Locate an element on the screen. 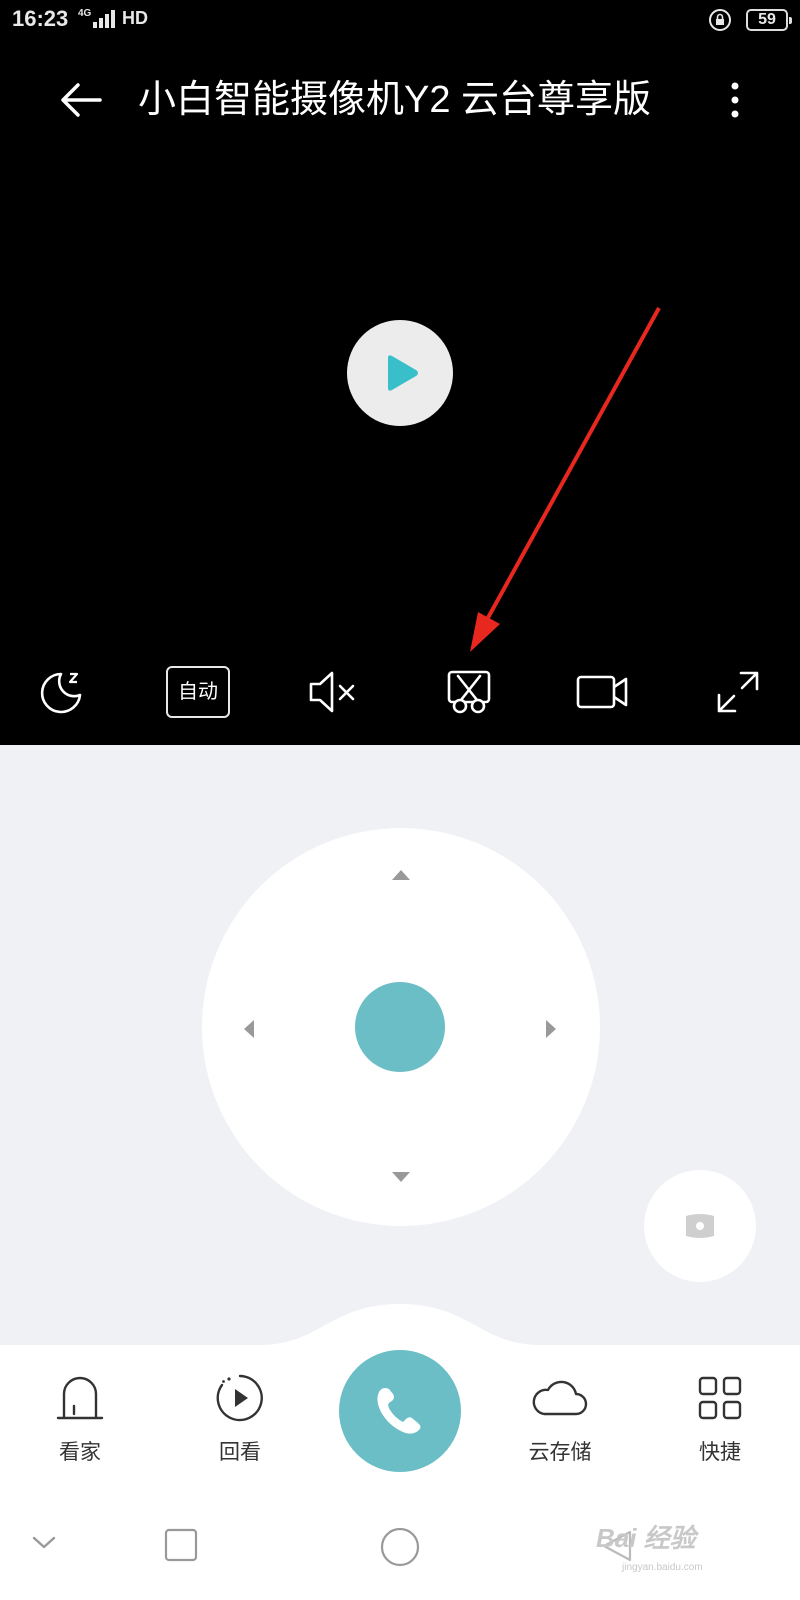  playback-icon is located at coordinates (239, 1398).